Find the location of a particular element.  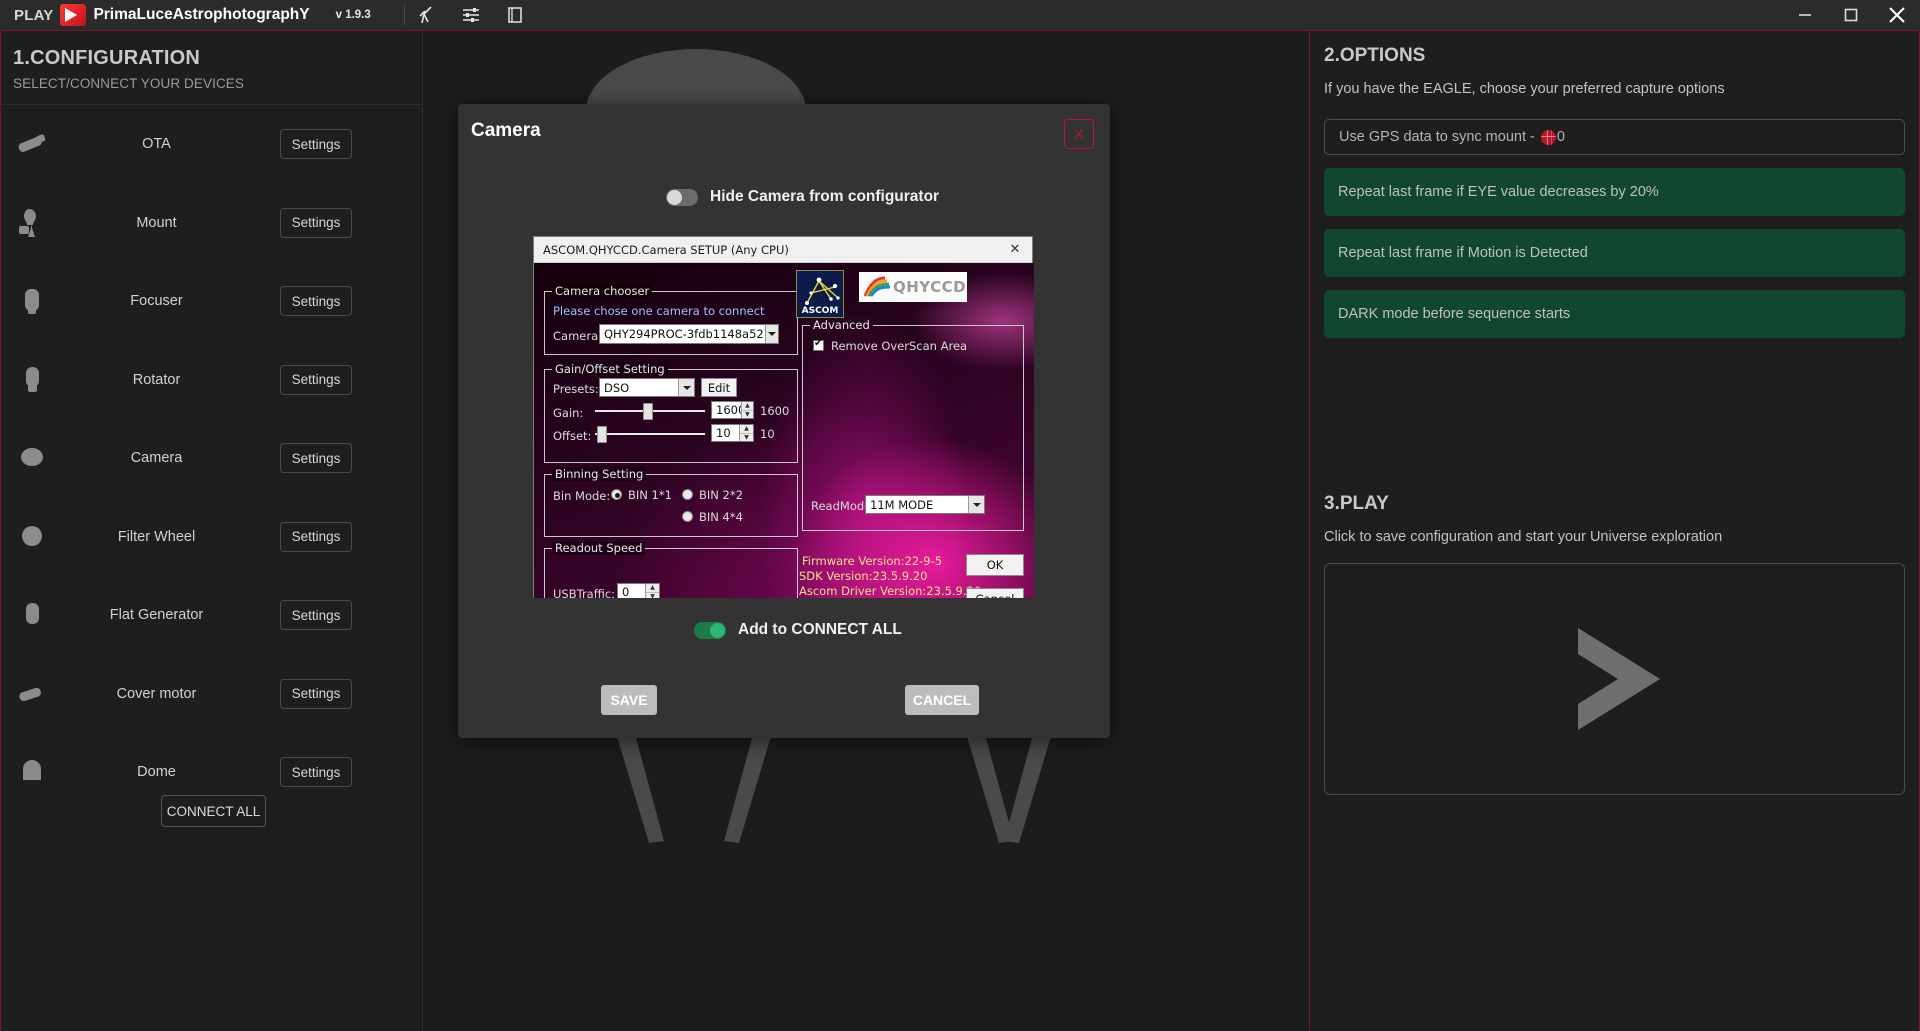

settings-button-ota: Settings is located at coordinates (316, 144).